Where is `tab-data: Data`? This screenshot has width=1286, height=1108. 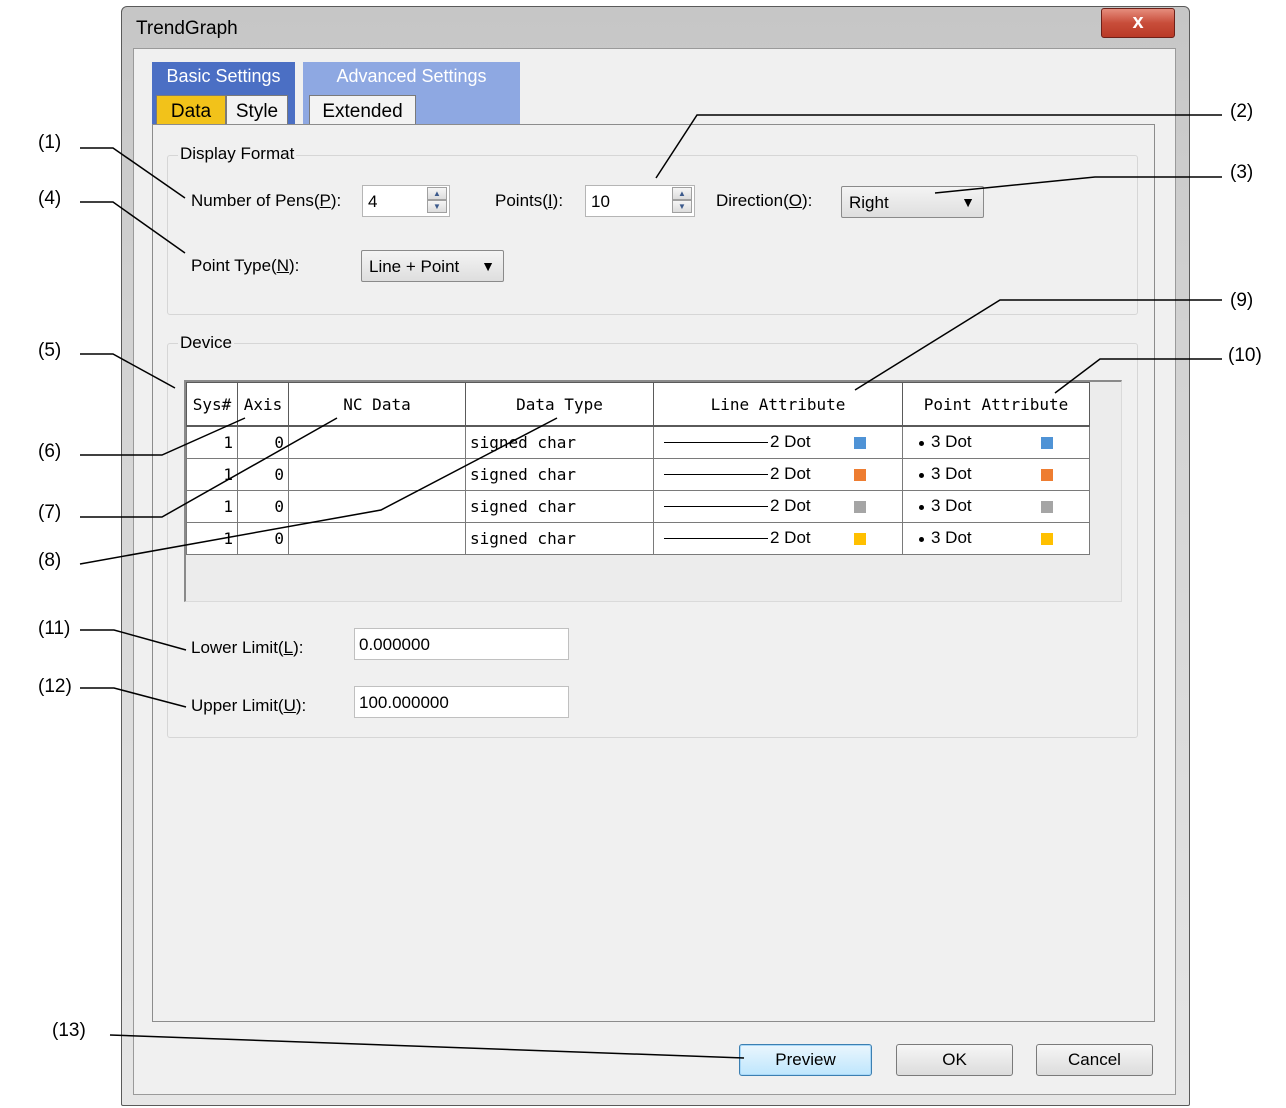 tab-data: Data is located at coordinates (191, 110).